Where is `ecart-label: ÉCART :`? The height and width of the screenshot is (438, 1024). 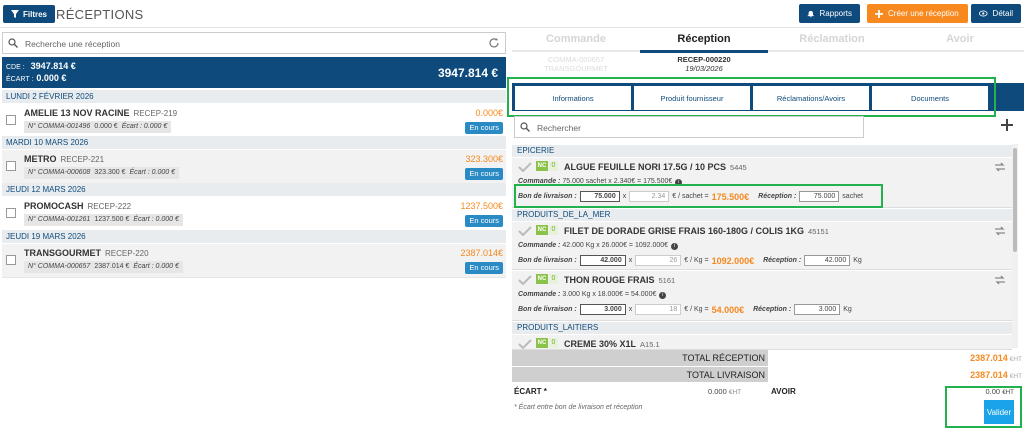 ecart-label: ÉCART : is located at coordinates (20, 79).